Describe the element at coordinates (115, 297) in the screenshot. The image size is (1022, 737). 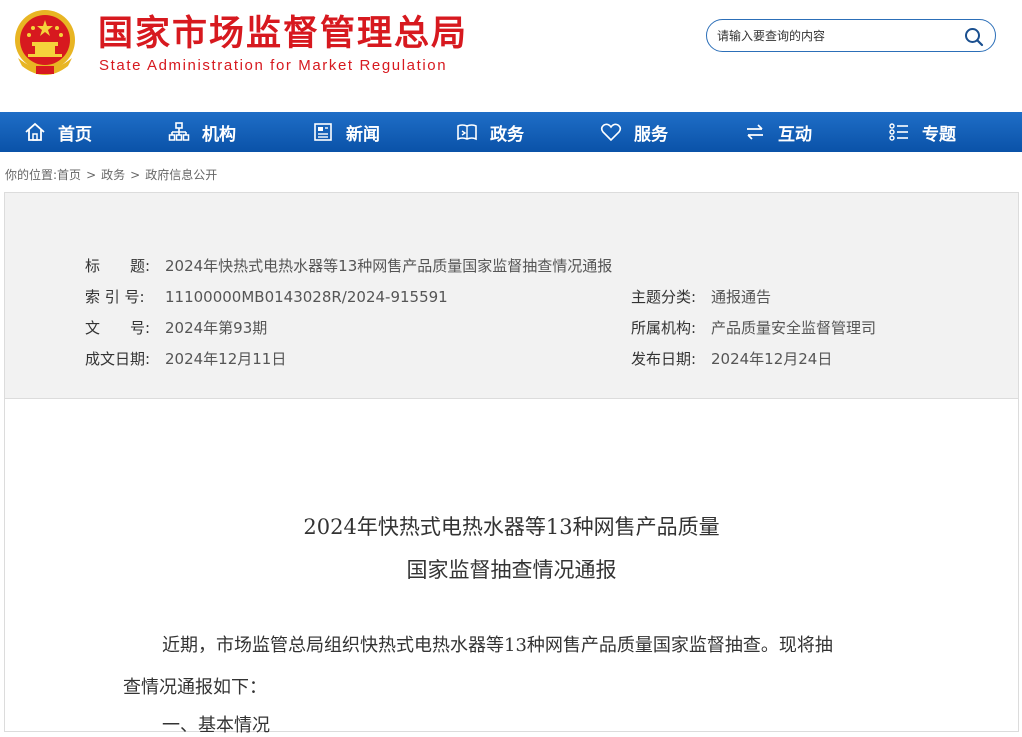
I see `meta-index-label: 索 引 号:` at that location.